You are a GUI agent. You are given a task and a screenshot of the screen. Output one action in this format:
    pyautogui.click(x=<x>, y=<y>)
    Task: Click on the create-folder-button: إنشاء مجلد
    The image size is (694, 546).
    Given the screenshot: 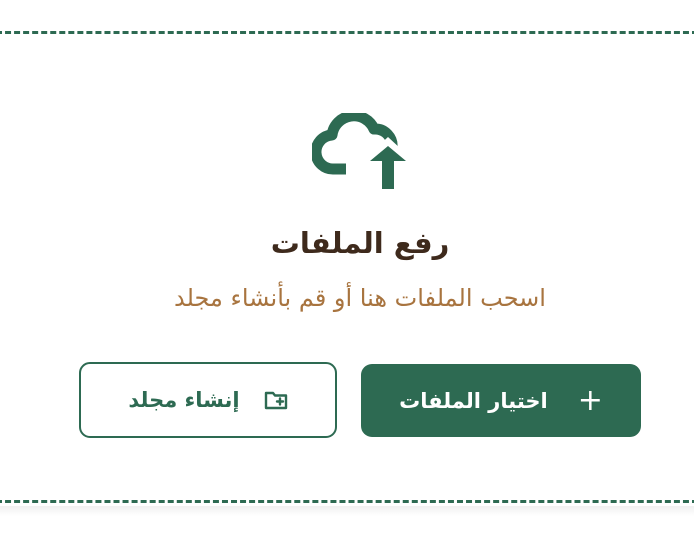 What is the action you would take?
    pyautogui.click(x=208, y=400)
    